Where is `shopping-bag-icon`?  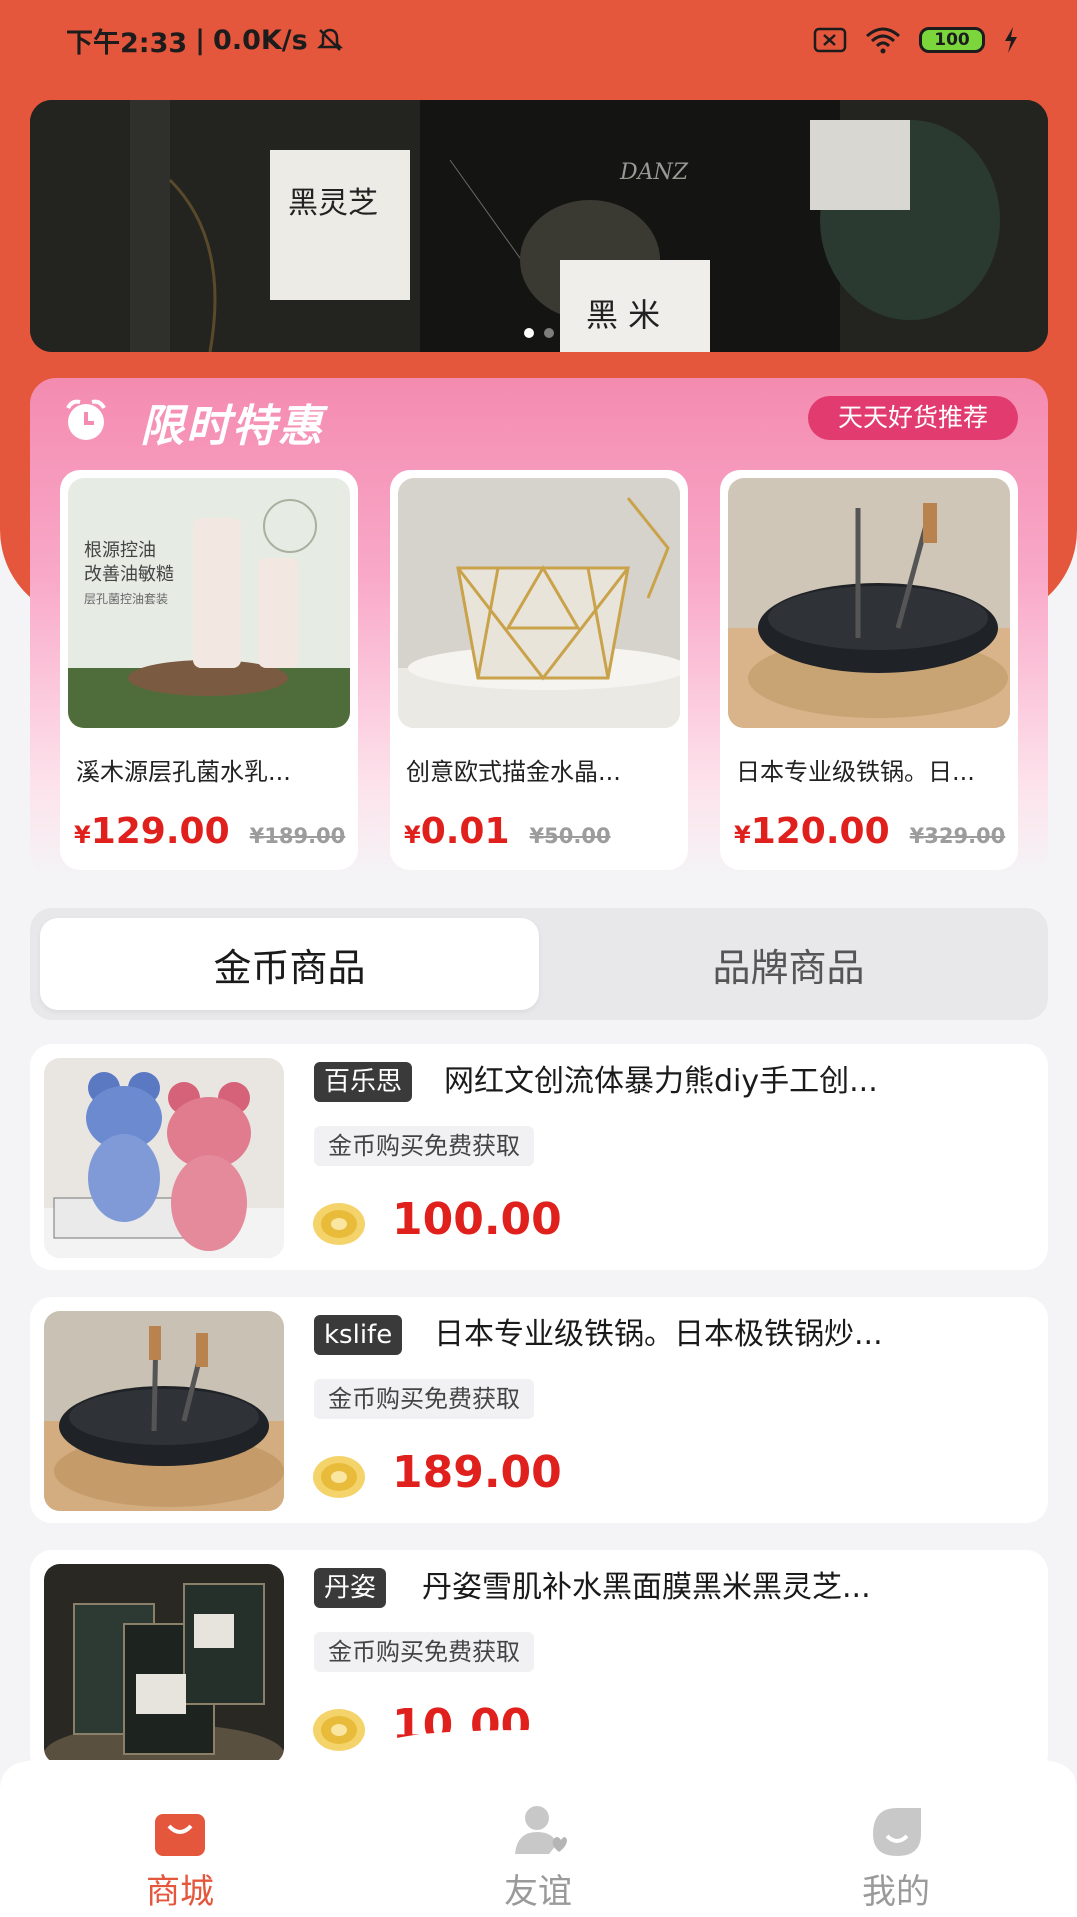
shopping-bag-icon is located at coordinates (180, 1835).